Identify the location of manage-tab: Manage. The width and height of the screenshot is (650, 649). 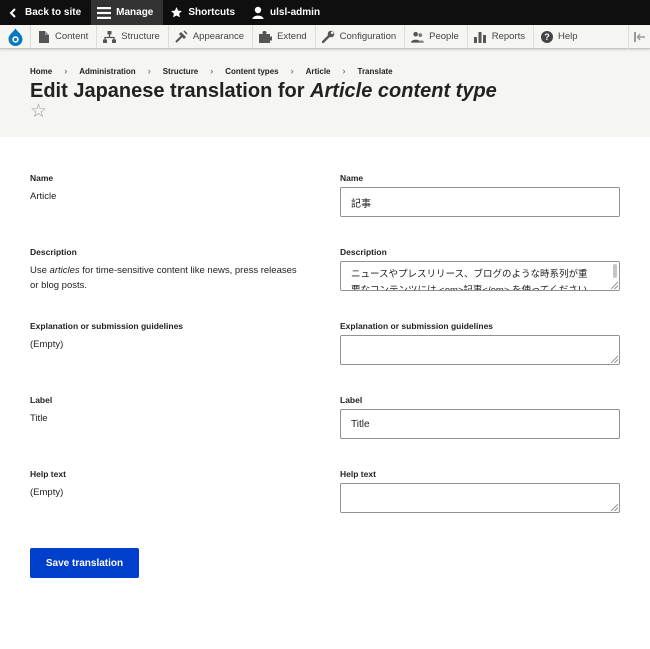
(127, 12).